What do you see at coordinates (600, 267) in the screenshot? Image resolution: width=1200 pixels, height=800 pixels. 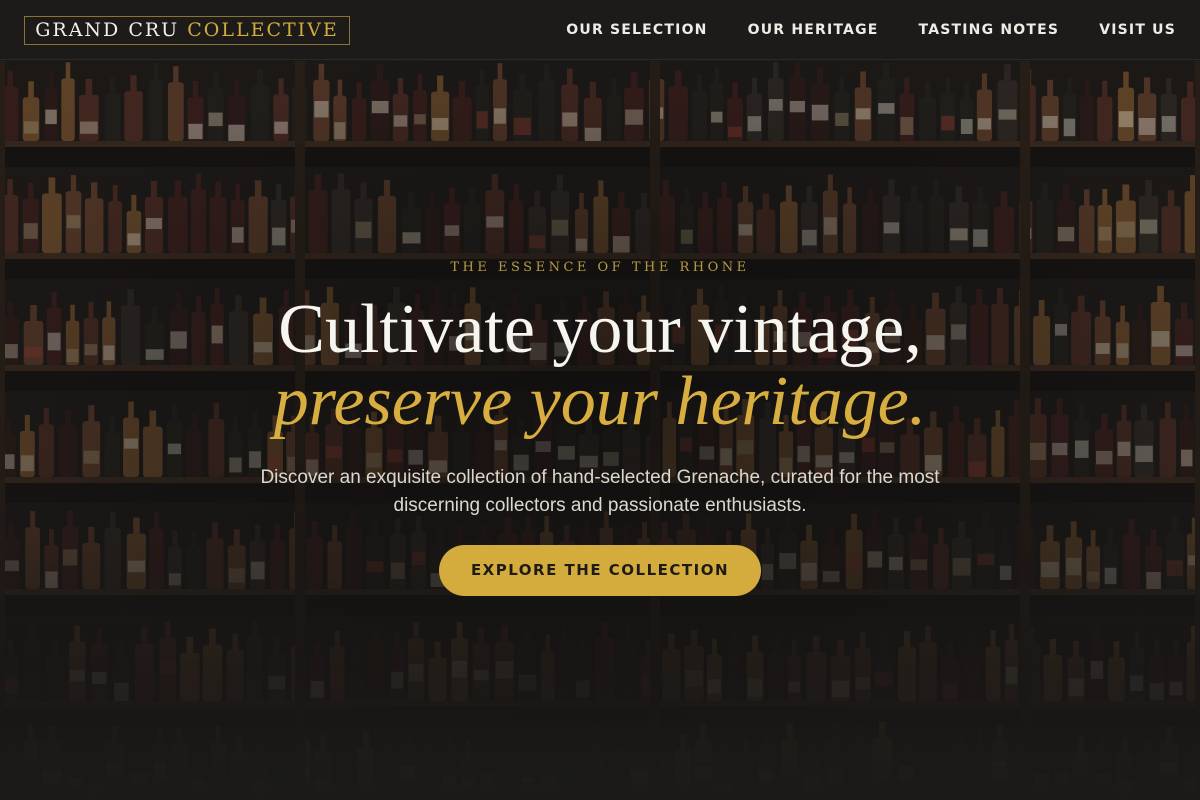 I see `hero-eyebrow: THE ESSENCE OF THE RHONE` at bounding box center [600, 267].